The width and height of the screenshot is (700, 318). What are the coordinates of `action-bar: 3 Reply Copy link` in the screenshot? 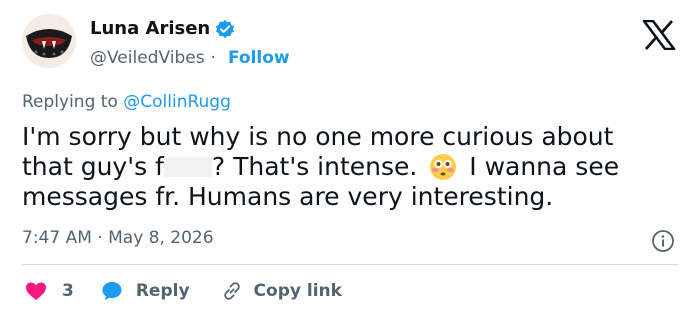 It's located at (183, 291).